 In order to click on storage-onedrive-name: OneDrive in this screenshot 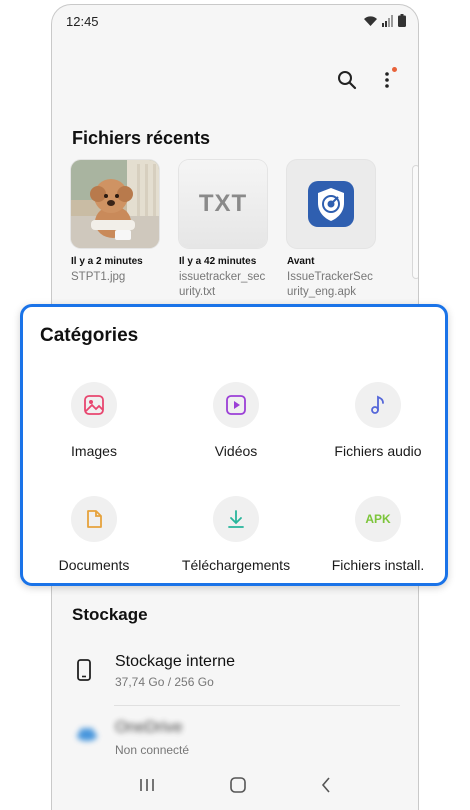, I will do `click(149, 727)`.